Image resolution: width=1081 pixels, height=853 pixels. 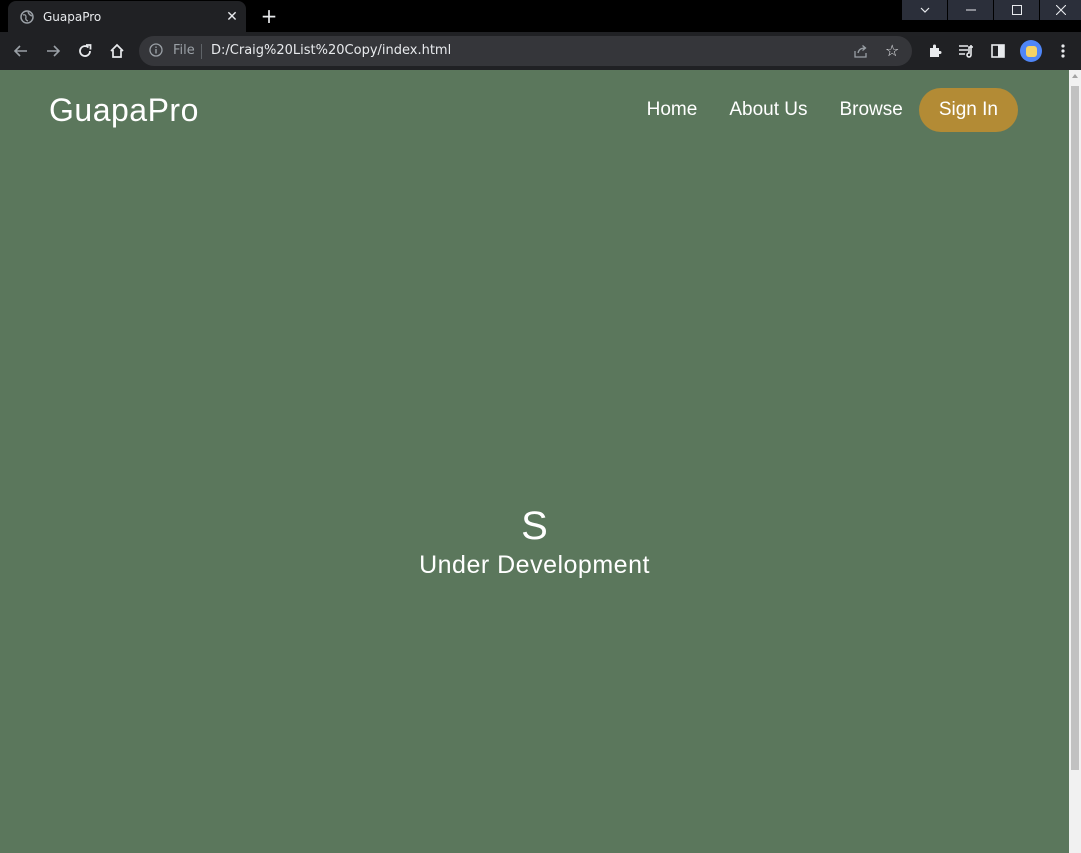 I want to click on info-icon, so click(x=157, y=51).